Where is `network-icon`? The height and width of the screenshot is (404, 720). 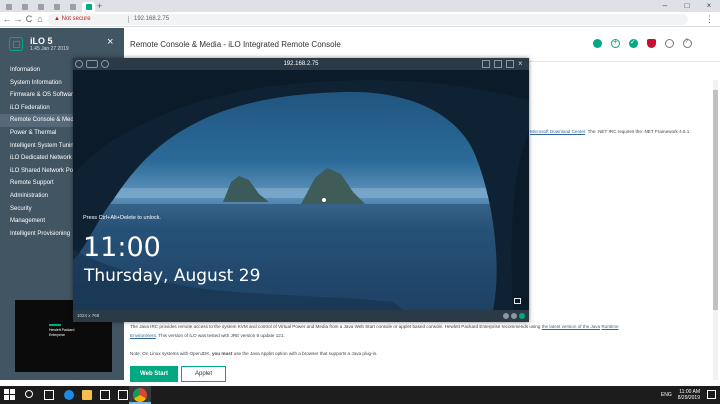 network-icon is located at coordinates (517, 301).